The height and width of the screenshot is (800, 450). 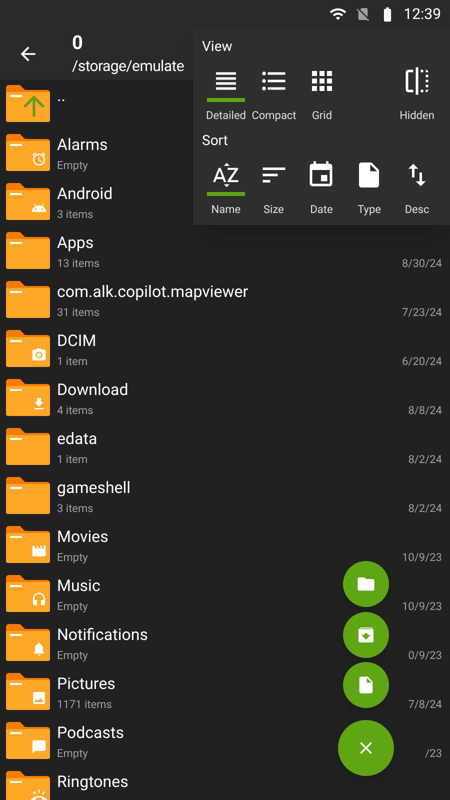 What do you see at coordinates (82, 537) in the screenshot?
I see `folder-name: Movies` at bounding box center [82, 537].